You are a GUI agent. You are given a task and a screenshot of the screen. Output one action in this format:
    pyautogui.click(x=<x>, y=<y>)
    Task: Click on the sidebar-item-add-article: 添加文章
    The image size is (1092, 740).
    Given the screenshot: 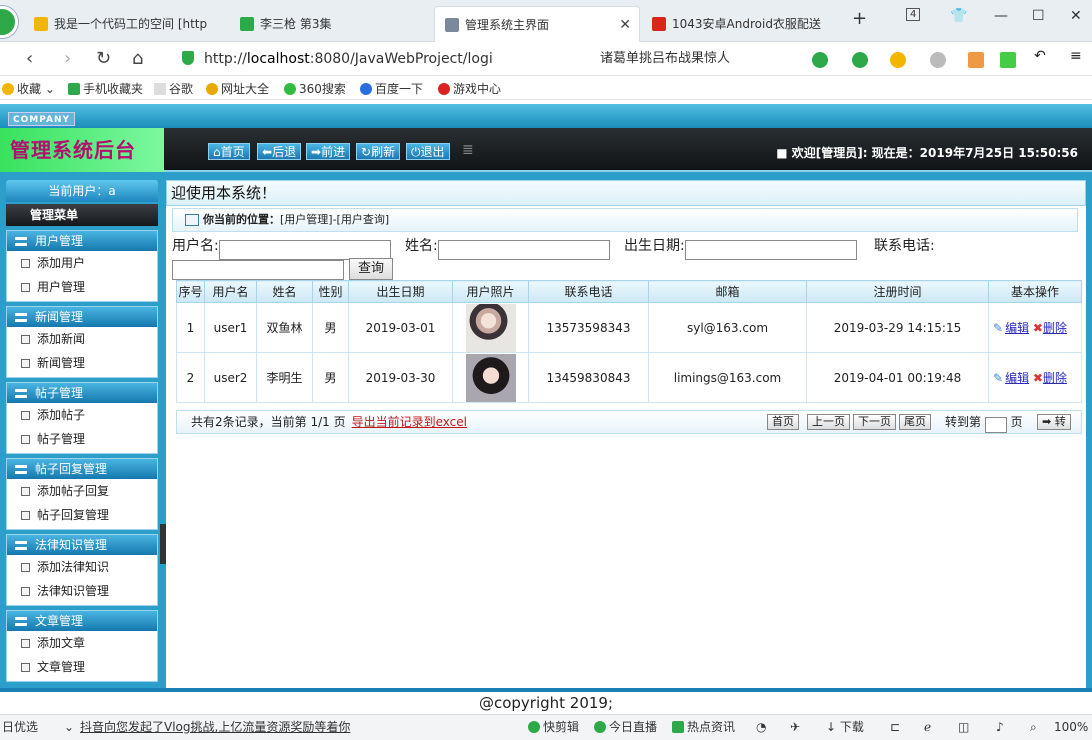 What is the action you would take?
    pyautogui.click(x=82, y=643)
    